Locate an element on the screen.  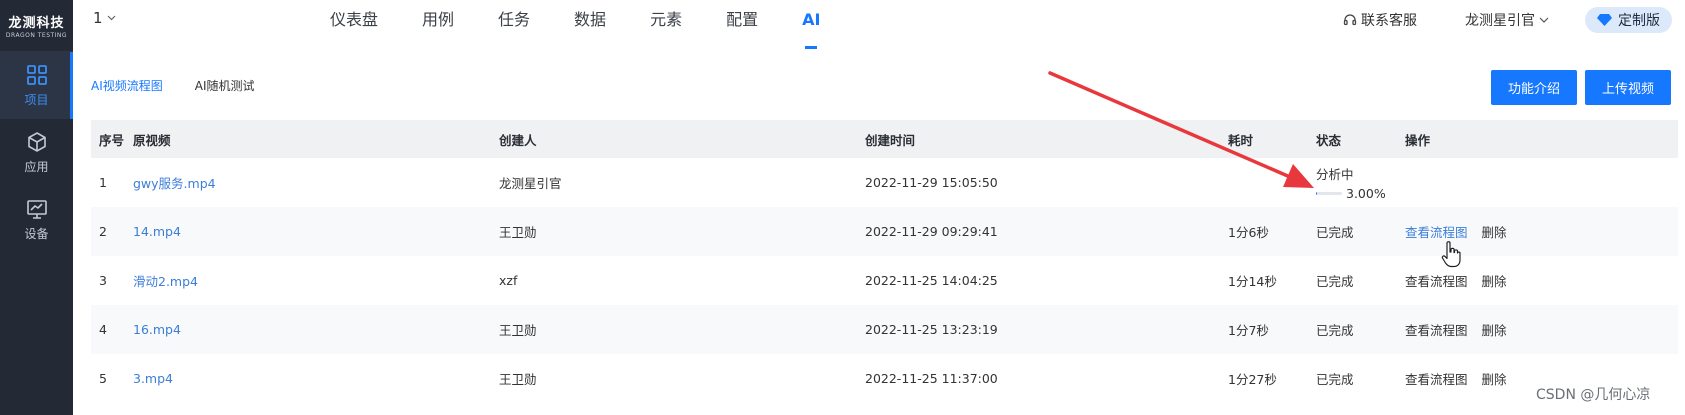
cube-icon is located at coordinates (36, 141).